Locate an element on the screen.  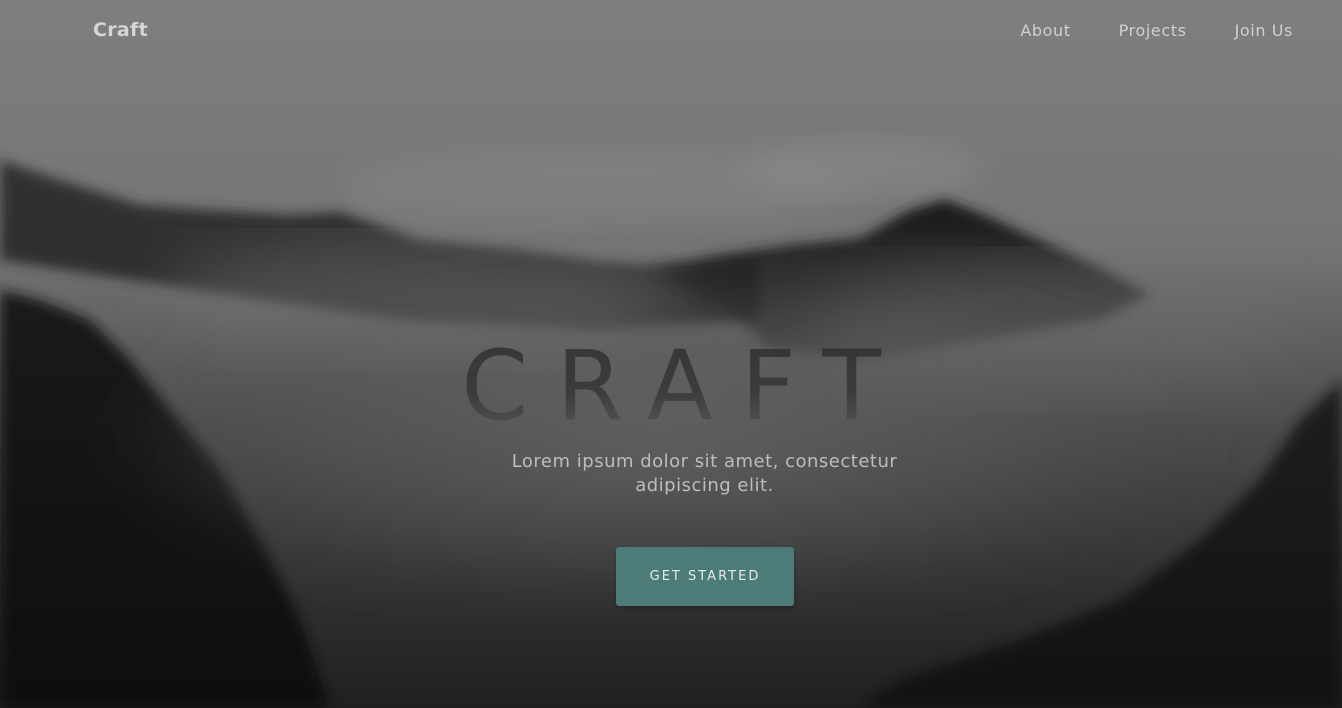
nav-item-about: About is located at coordinates (1045, 30).